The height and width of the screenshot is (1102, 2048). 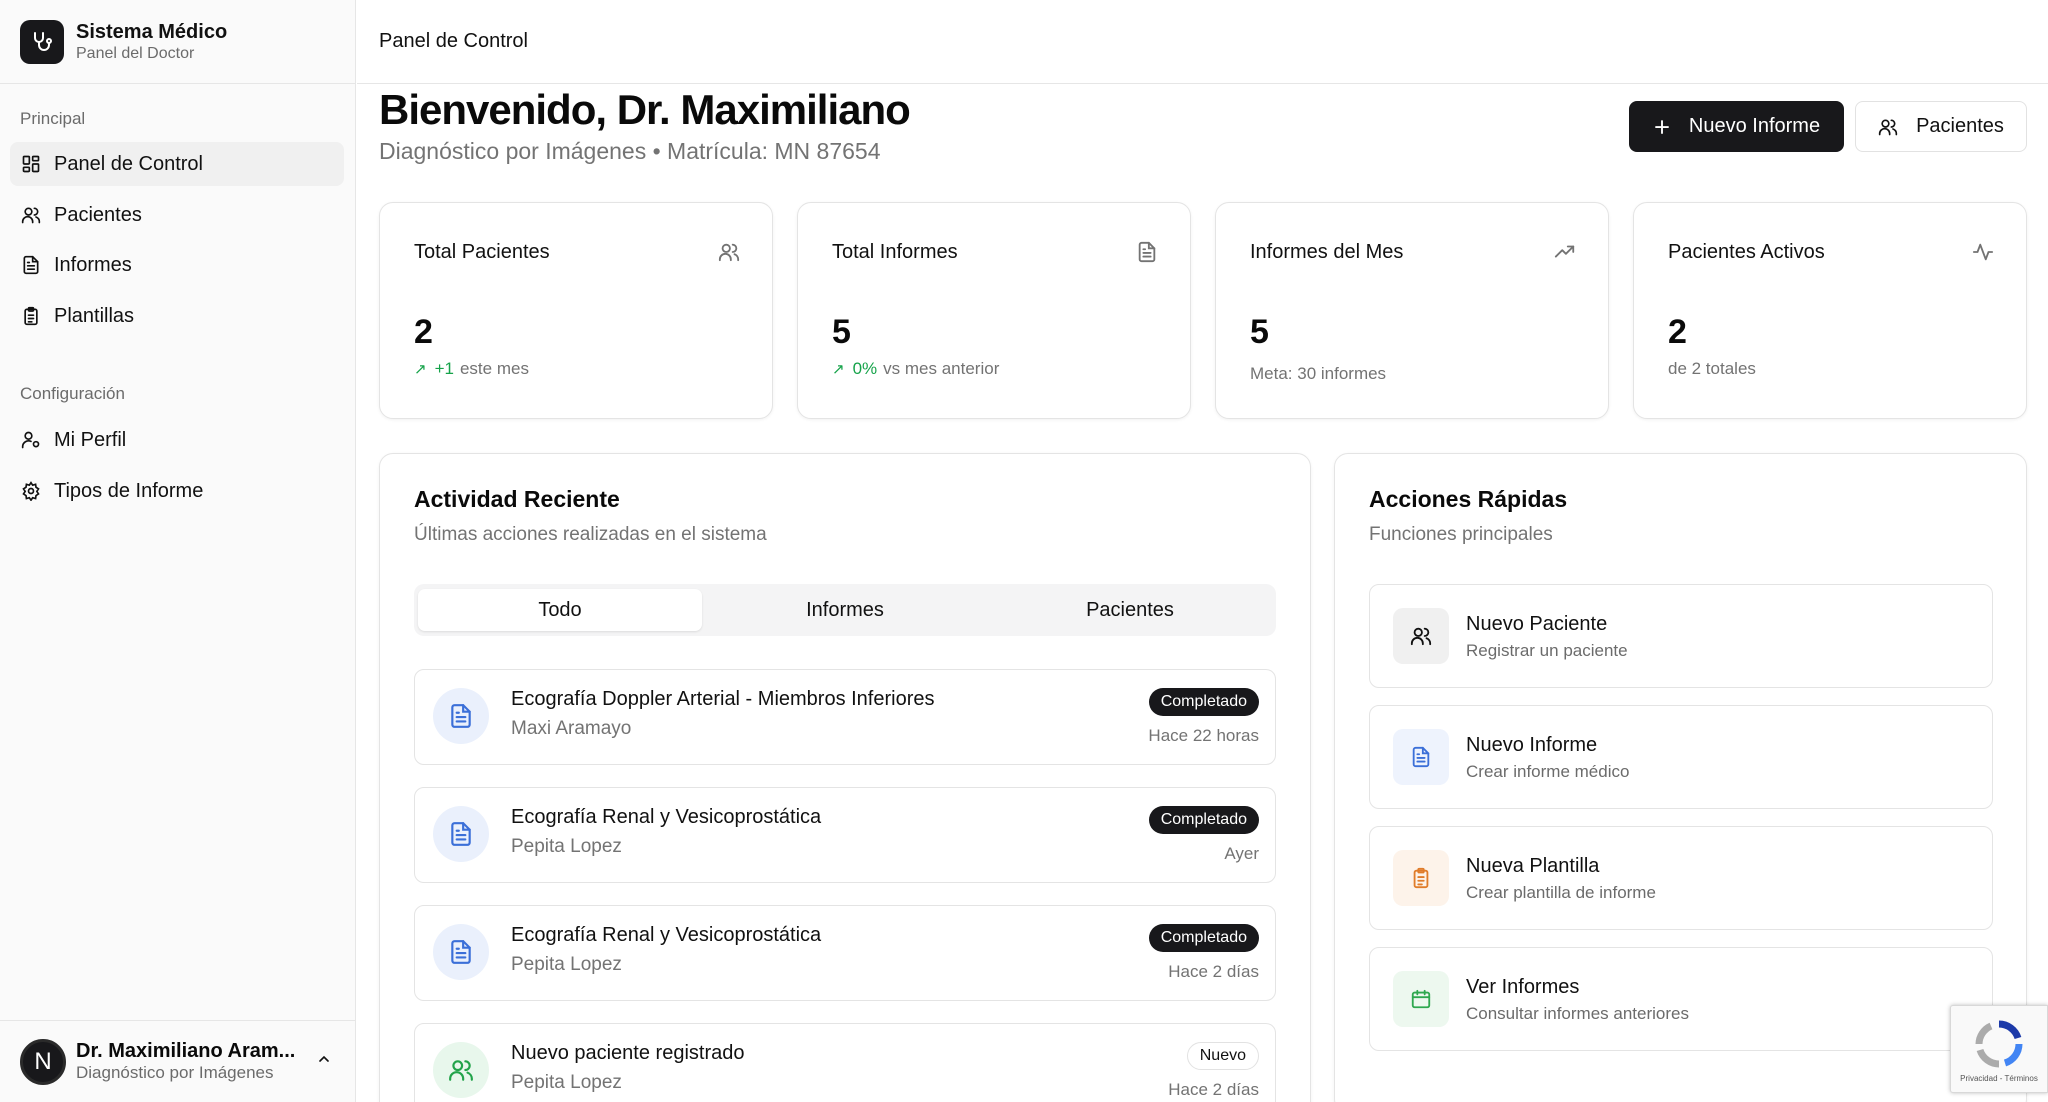 What do you see at coordinates (1999, 1078) in the screenshot?
I see `recaptcha-links: Privacidad - Términos` at bounding box center [1999, 1078].